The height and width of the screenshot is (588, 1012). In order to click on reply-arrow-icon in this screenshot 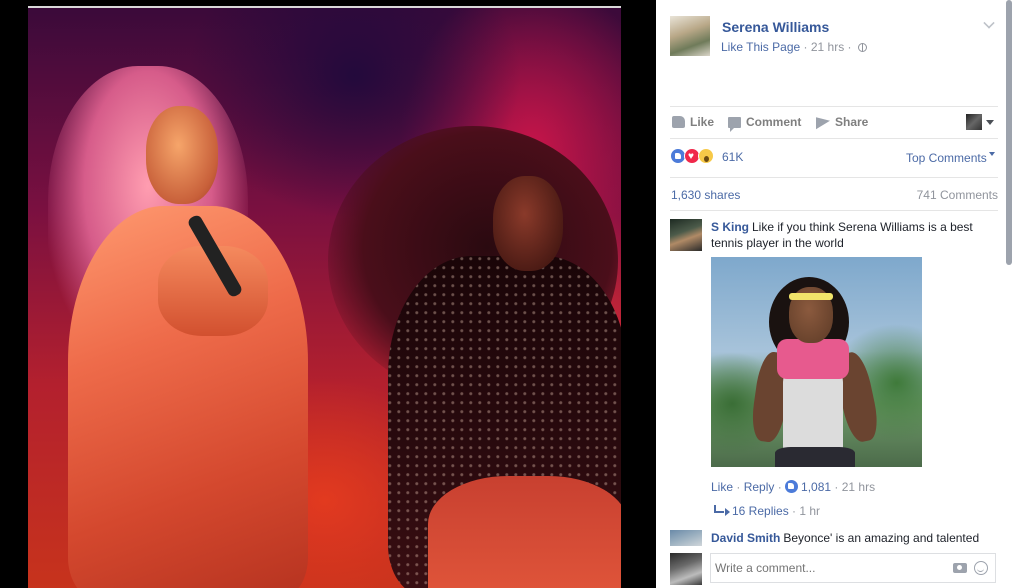, I will do `click(722, 510)`.